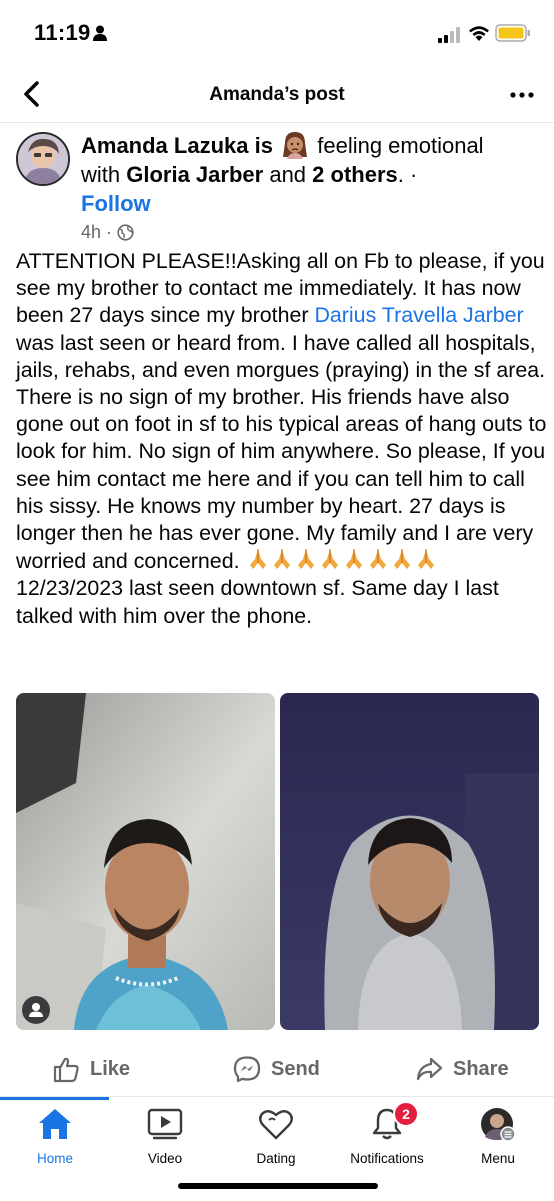 This screenshot has height=1201, width=554. What do you see at coordinates (479, 33) in the screenshot?
I see `wifi-icon` at bounding box center [479, 33].